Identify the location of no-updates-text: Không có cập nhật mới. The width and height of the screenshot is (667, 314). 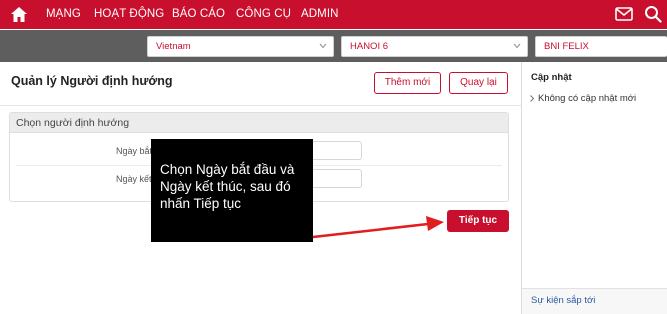
(587, 98).